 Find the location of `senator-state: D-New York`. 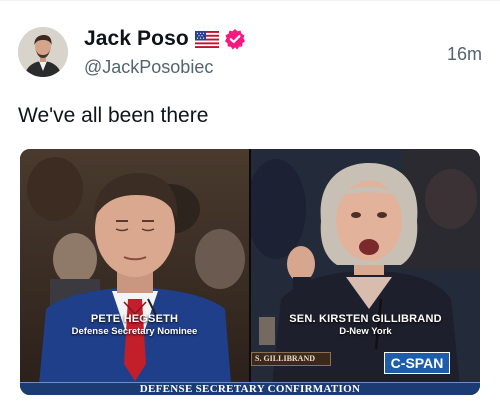

senator-state: D-New York is located at coordinates (365, 331).